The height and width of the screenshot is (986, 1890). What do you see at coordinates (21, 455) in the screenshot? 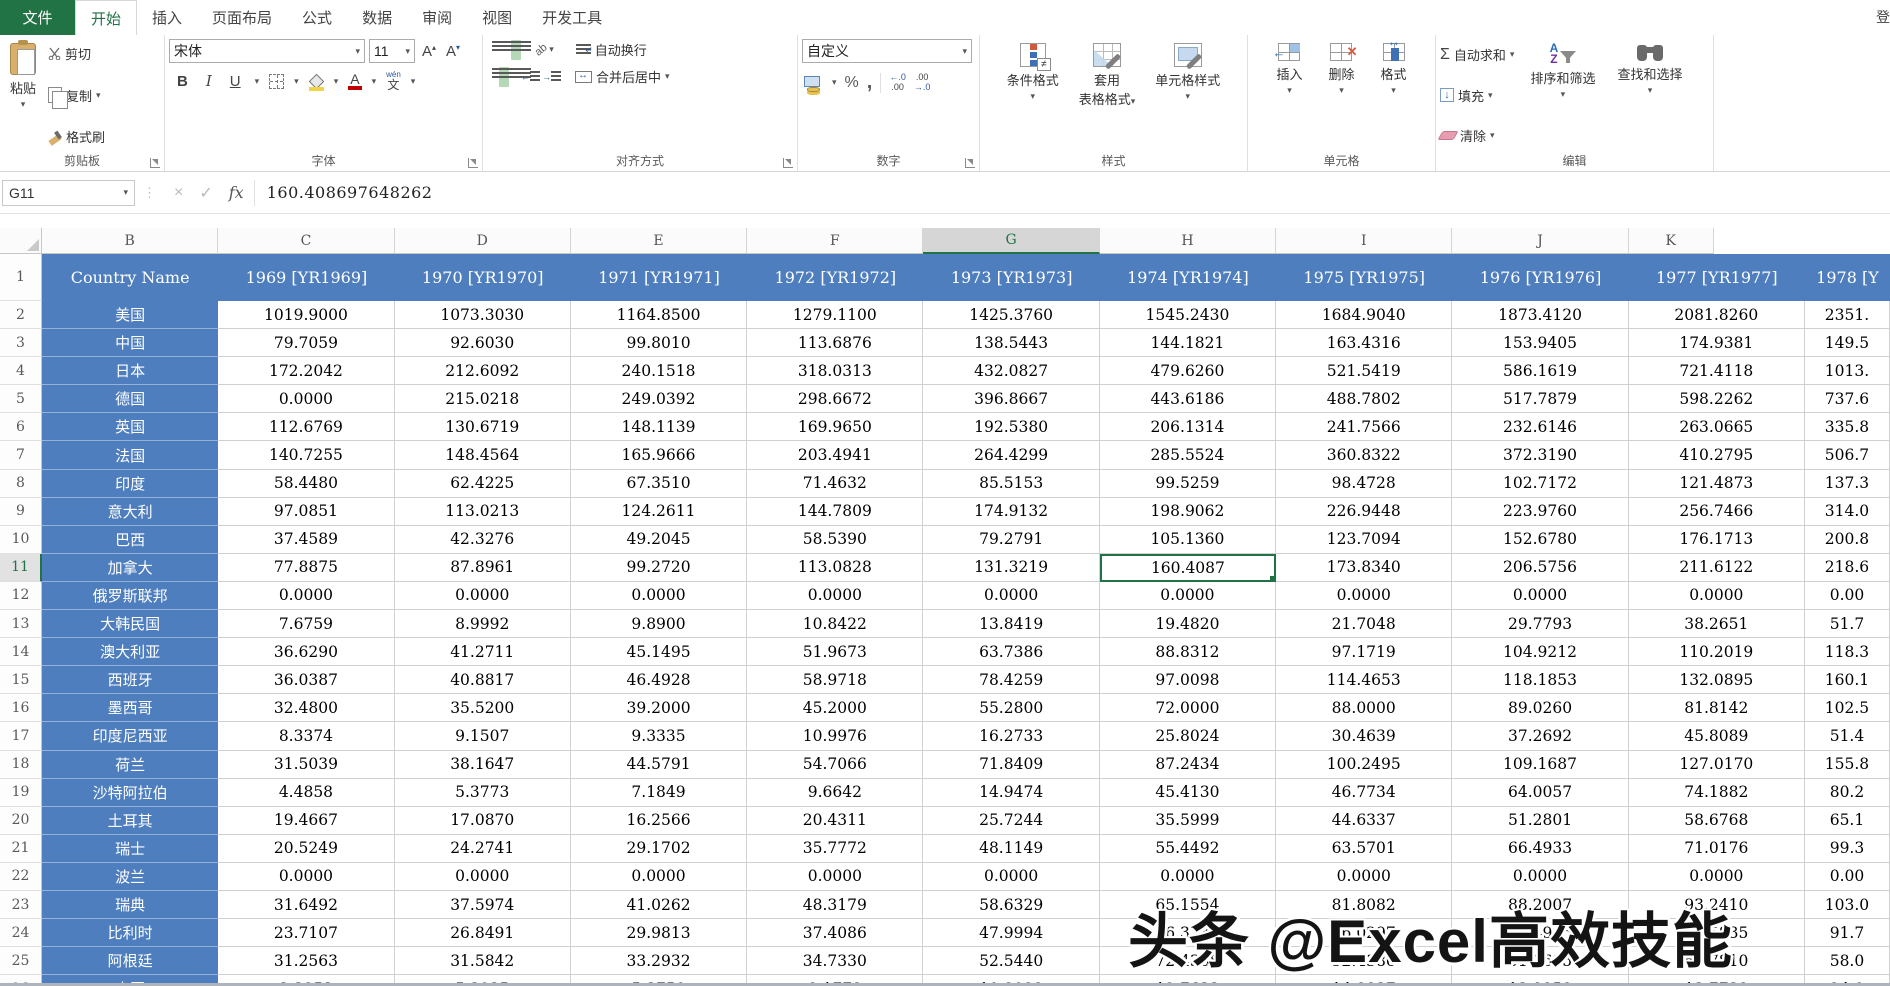
I see `row-number-7: 7` at bounding box center [21, 455].